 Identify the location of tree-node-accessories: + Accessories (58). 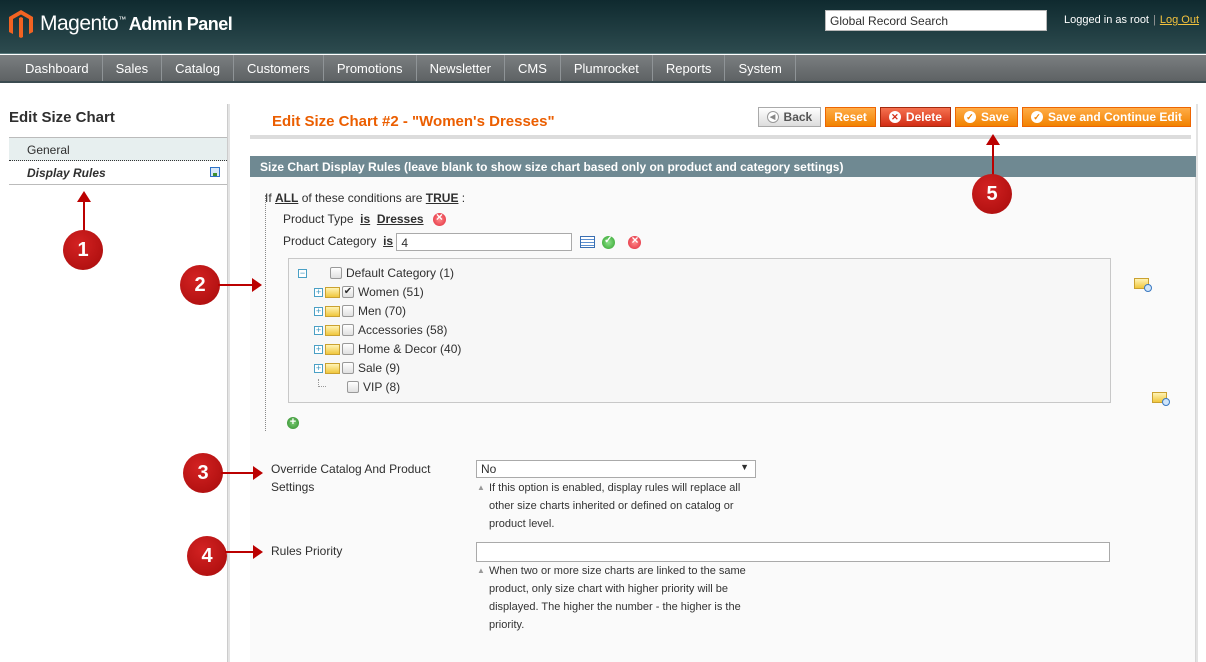
(380, 330).